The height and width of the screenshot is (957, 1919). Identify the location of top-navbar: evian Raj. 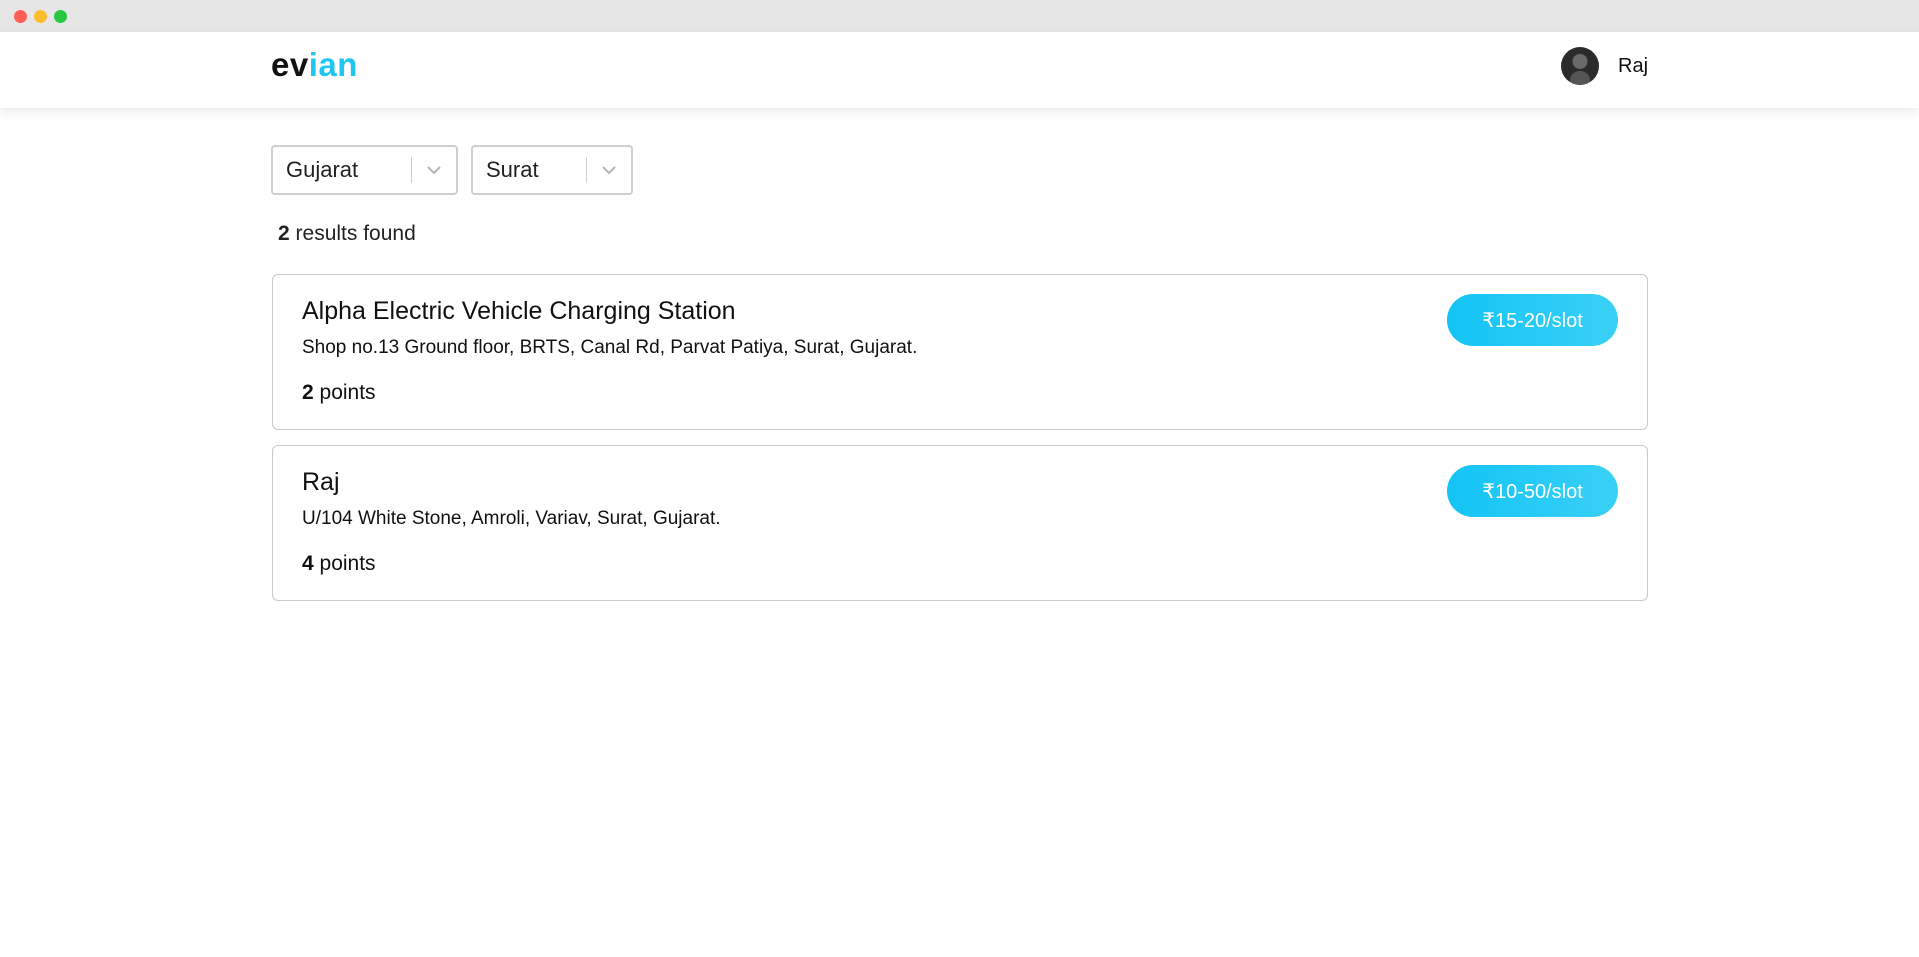
(959, 70).